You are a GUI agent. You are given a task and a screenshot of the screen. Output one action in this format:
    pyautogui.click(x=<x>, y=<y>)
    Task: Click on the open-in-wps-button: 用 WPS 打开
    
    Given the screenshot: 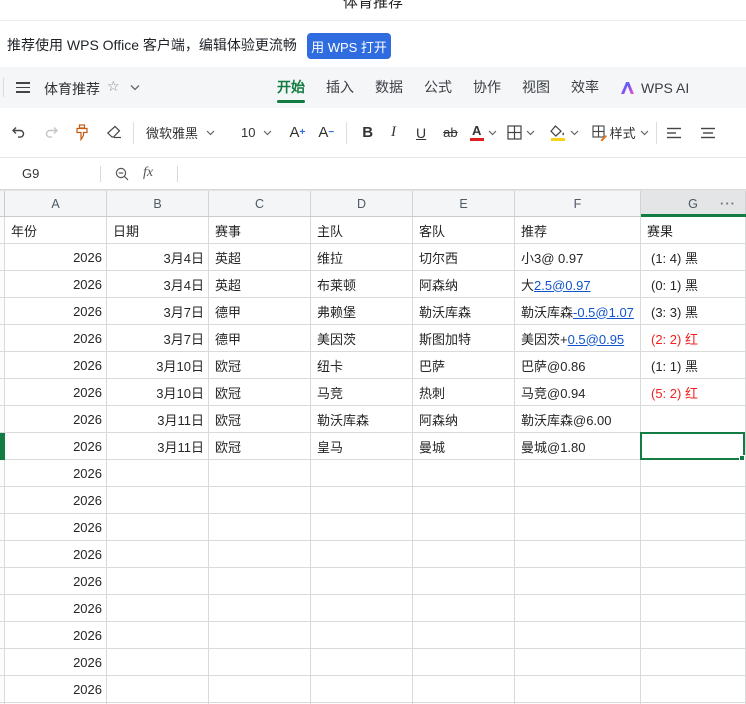 What is the action you would take?
    pyautogui.click(x=349, y=46)
    